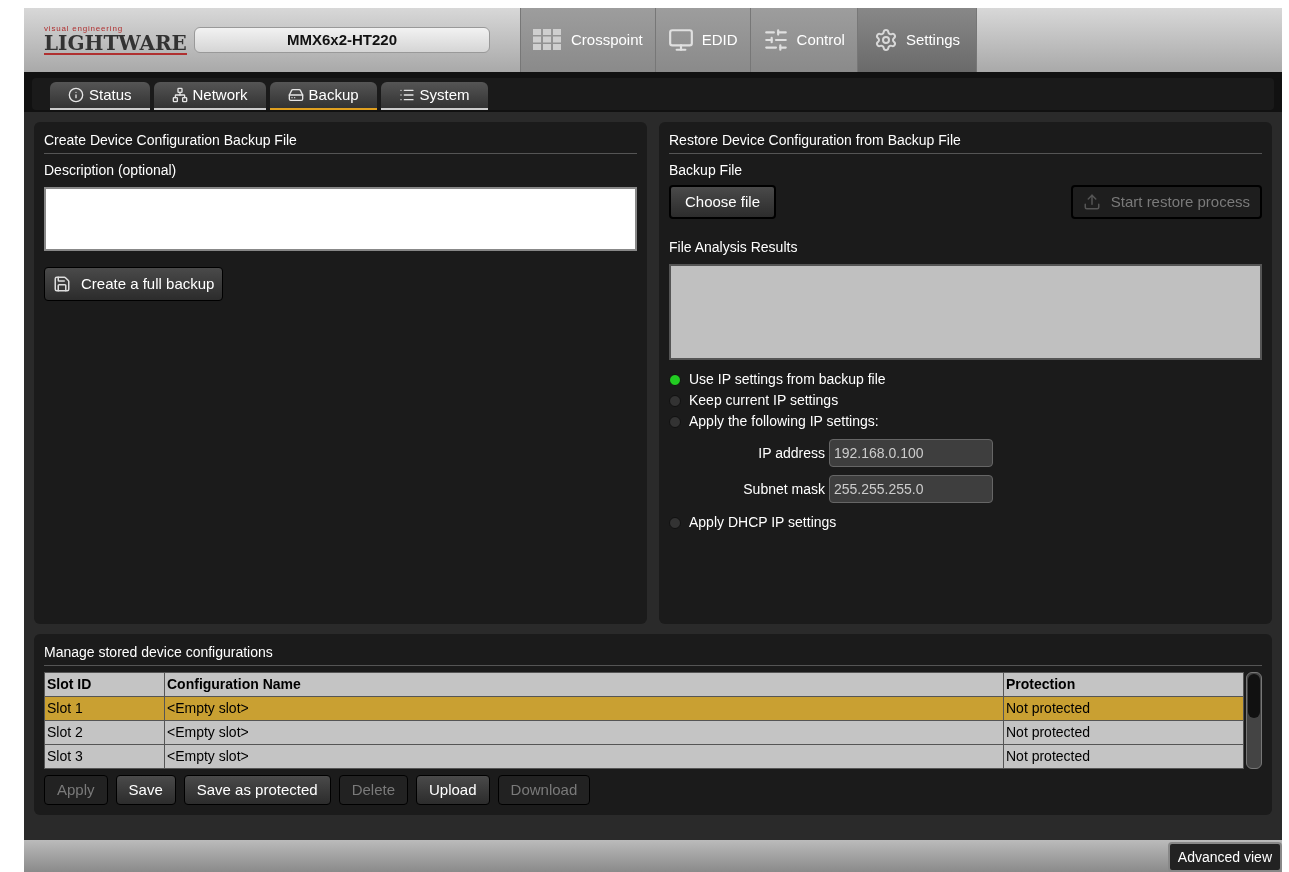 The image size is (1289, 872). What do you see at coordinates (965, 400) in the screenshot?
I see `radio-option: Keep current IP settings` at bounding box center [965, 400].